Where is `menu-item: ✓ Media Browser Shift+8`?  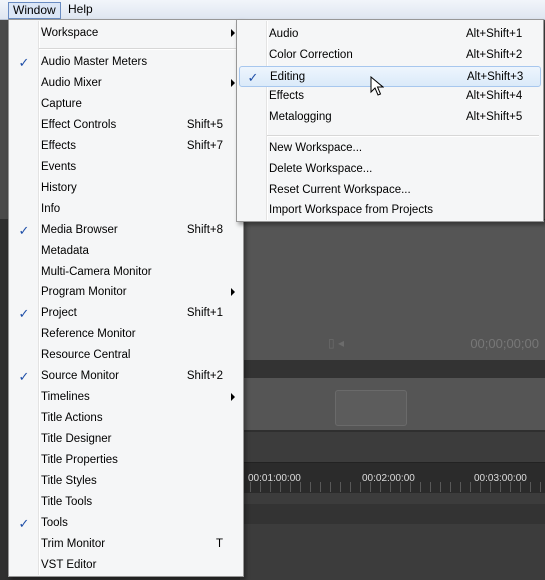 menu-item: ✓ Media Browser Shift+8 is located at coordinates (126, 230).